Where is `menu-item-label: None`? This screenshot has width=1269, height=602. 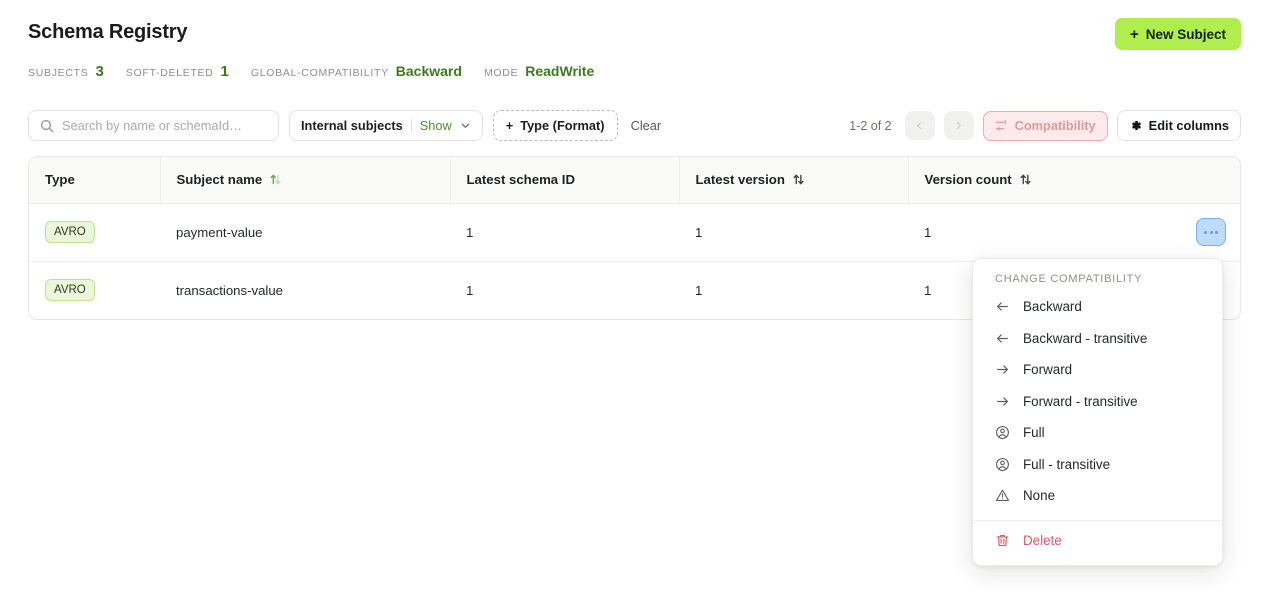 menu-item-label: None is located at coordinates (1039, 496).